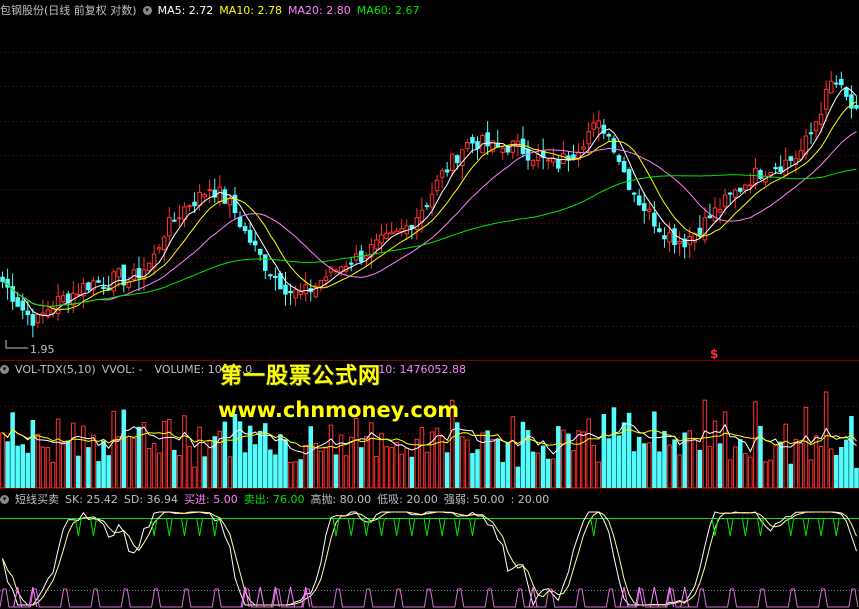 This screenshot has height=609, width=859. I want to click on indicator-title: 短线买卖, so click(37, 499).